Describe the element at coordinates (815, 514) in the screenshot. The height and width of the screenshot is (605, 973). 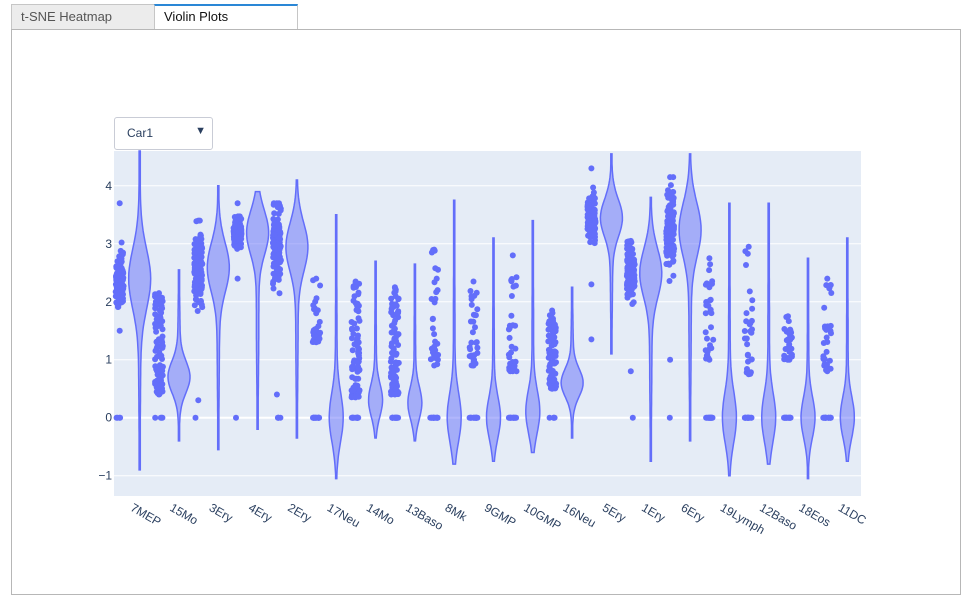
I see `x-tick-label: 18Eos` at that location.